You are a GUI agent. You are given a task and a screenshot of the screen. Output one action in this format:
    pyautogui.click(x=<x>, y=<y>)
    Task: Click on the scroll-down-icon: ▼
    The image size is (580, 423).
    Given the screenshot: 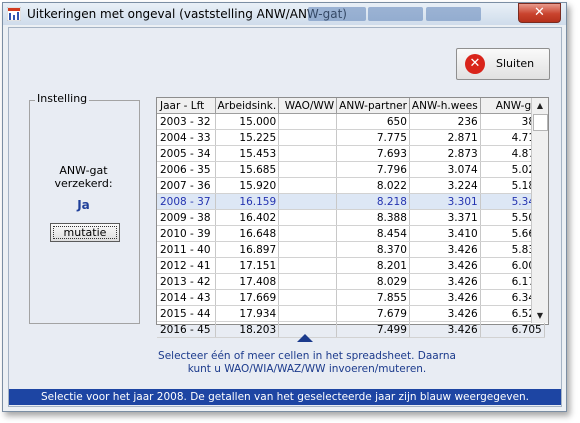 What is the action you would take?
    pyautogui.click(x=540, y=315)
    